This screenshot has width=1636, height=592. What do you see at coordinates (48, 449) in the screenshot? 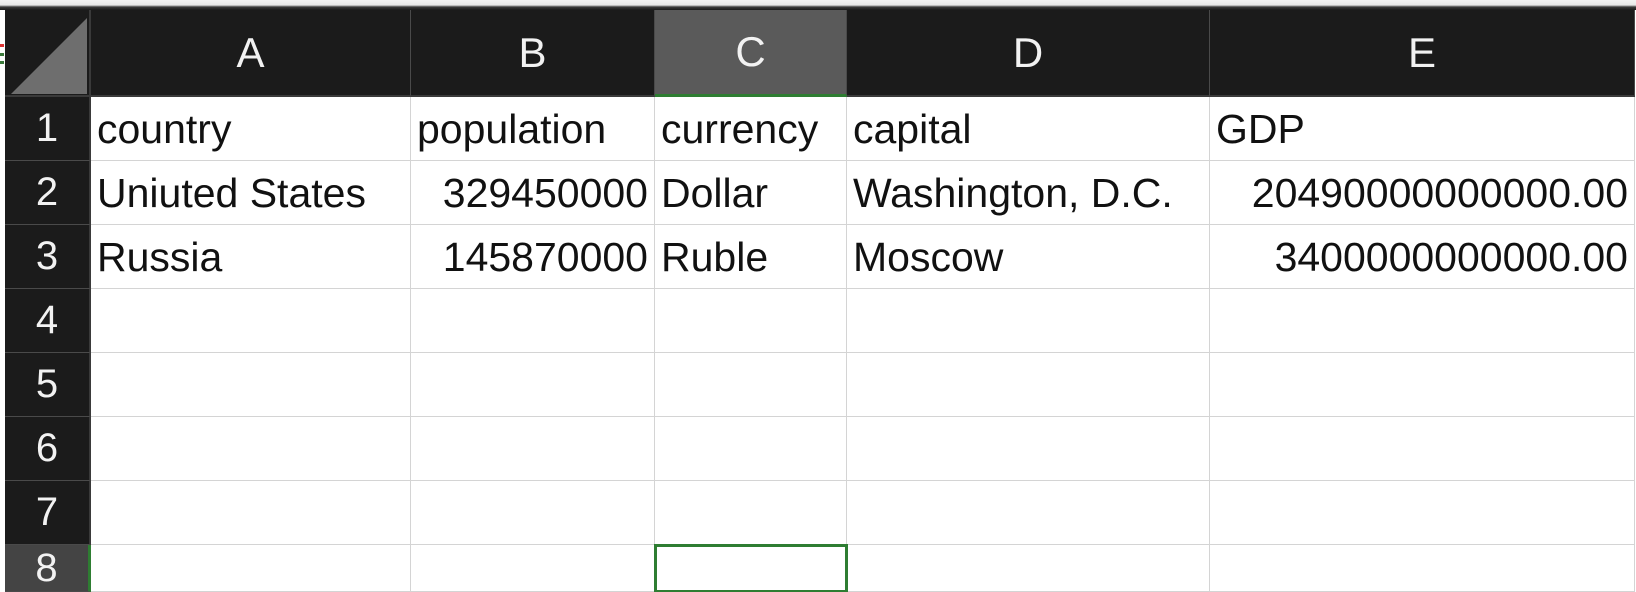
I see `row-header-6: 6` at bounding box center [48, 449].